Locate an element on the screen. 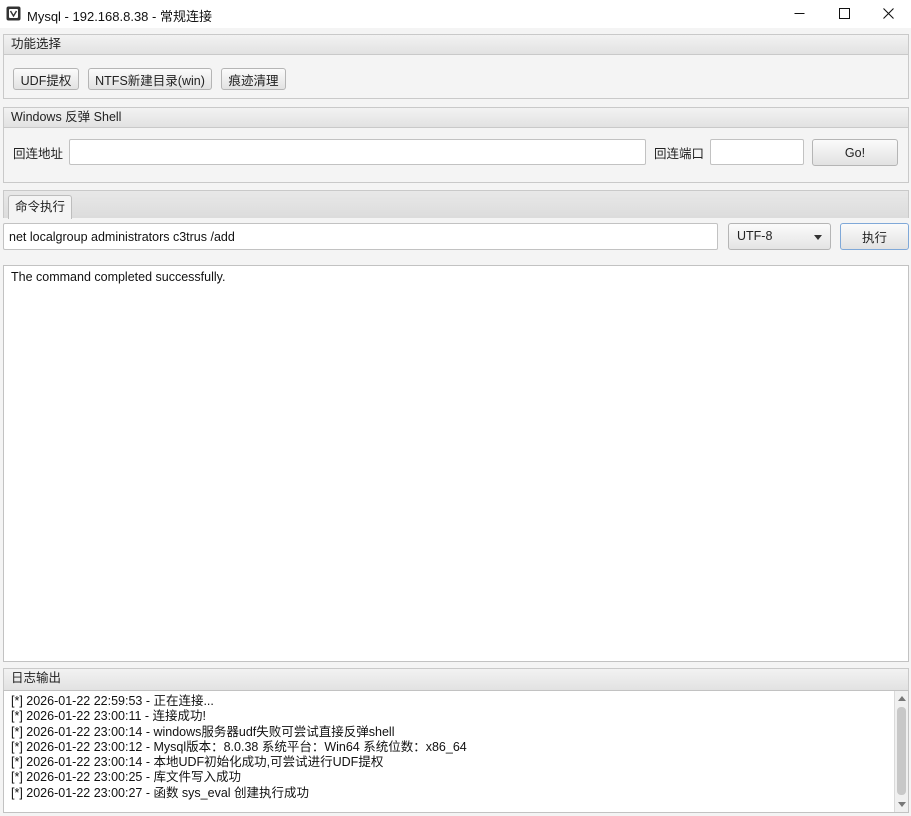  log-line: [*] 2026-01-22 23:00:25 - 库文件写入成功 is located at coordinates (126, 777).